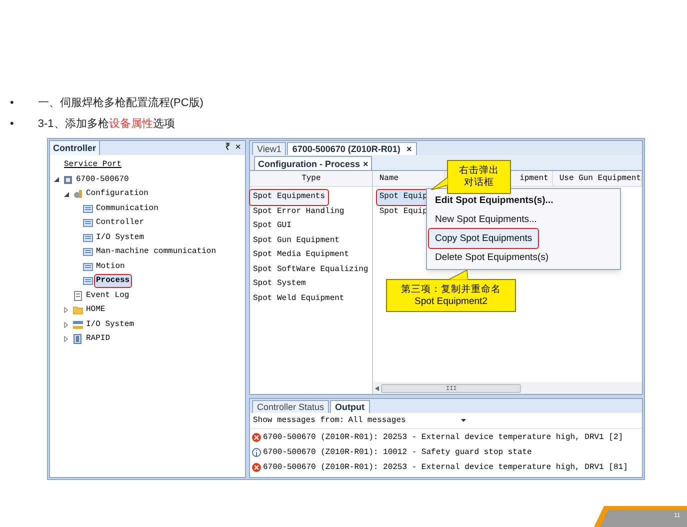 The height and width of the screenshot is (527, 687). What do you see at coordinates (597, 178) in the screenshot?
I see `column-header: Use Gun Equipment` at bounding box center [597, 178].